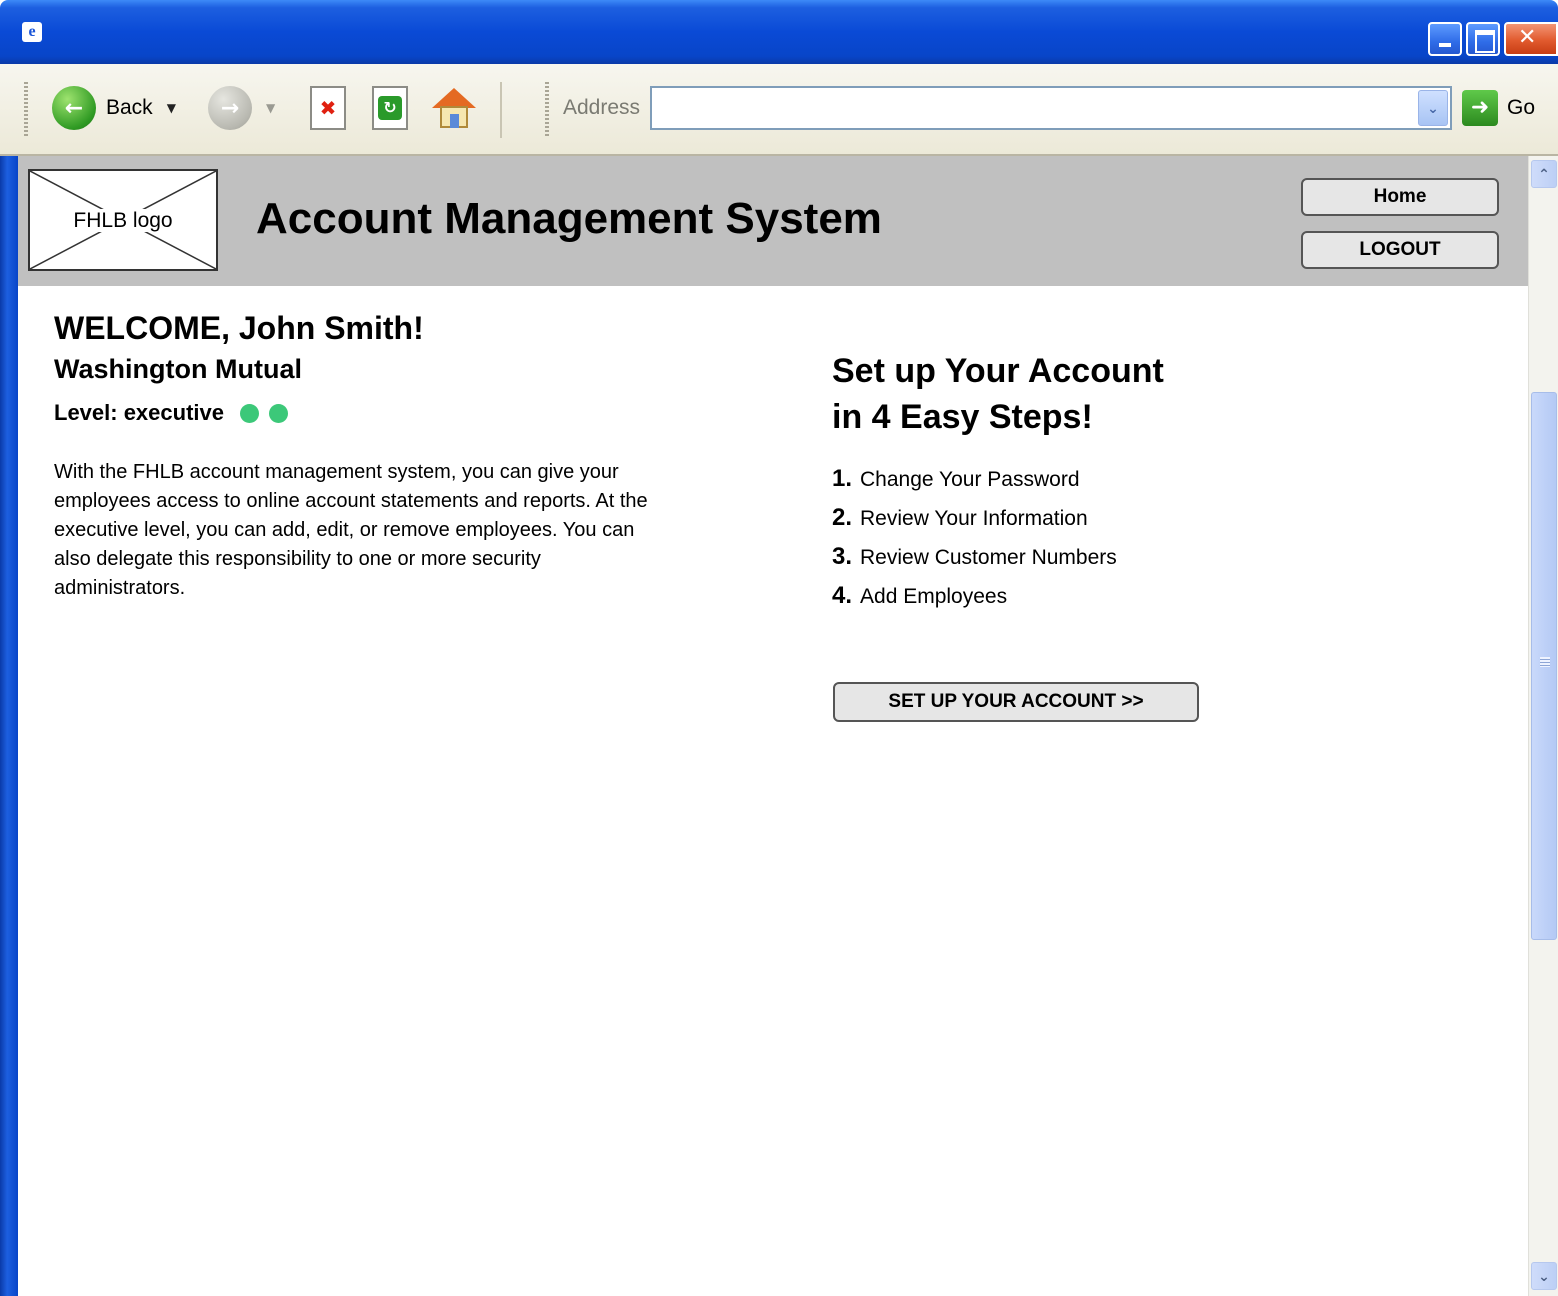 The width and height of the screenshot is (1558, 1296). Describe the element at coordinates (998, 371) in the screenshot. I see `setup-heading-line-1: Set up Your Account` at that location.